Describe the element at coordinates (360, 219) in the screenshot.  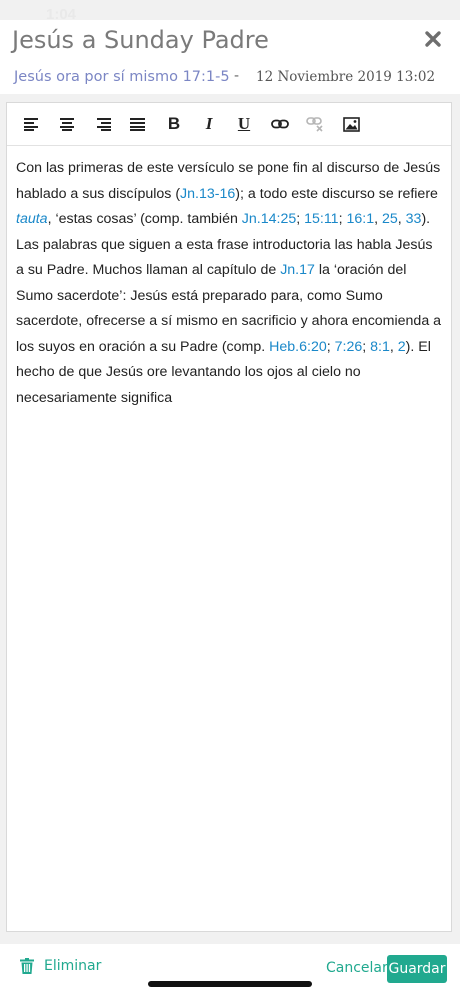
I see `ref-link: 16:1` at that location.